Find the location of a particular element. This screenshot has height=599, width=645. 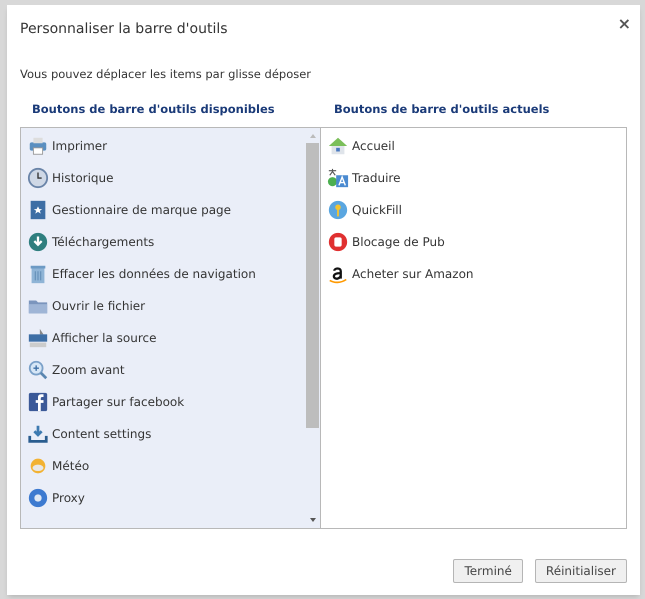

toolbar-item: Acheter sur Amazon is located at coordinates (413, 273).